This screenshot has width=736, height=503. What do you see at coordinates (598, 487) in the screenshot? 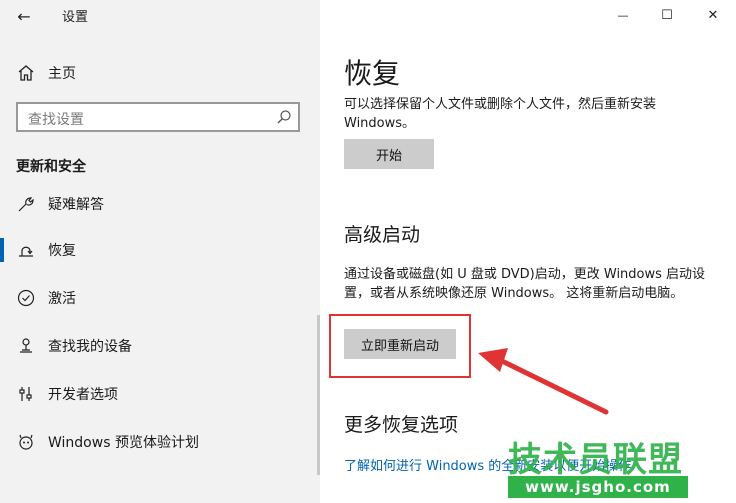
I see `watermark-url: www.jsgho.com` at bounding box center [598, 487].